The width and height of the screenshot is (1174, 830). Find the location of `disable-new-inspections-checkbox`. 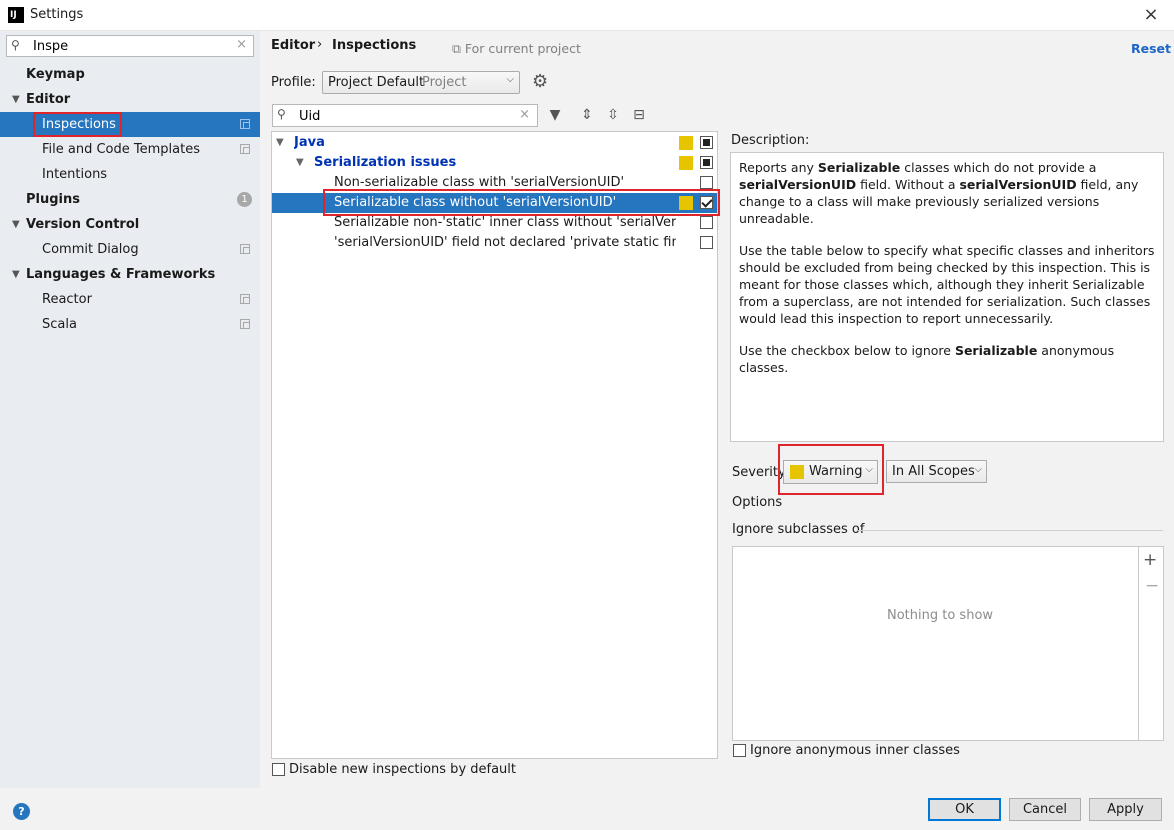

disable-new-inspections-checkbox is located at coordinates (278, 769).